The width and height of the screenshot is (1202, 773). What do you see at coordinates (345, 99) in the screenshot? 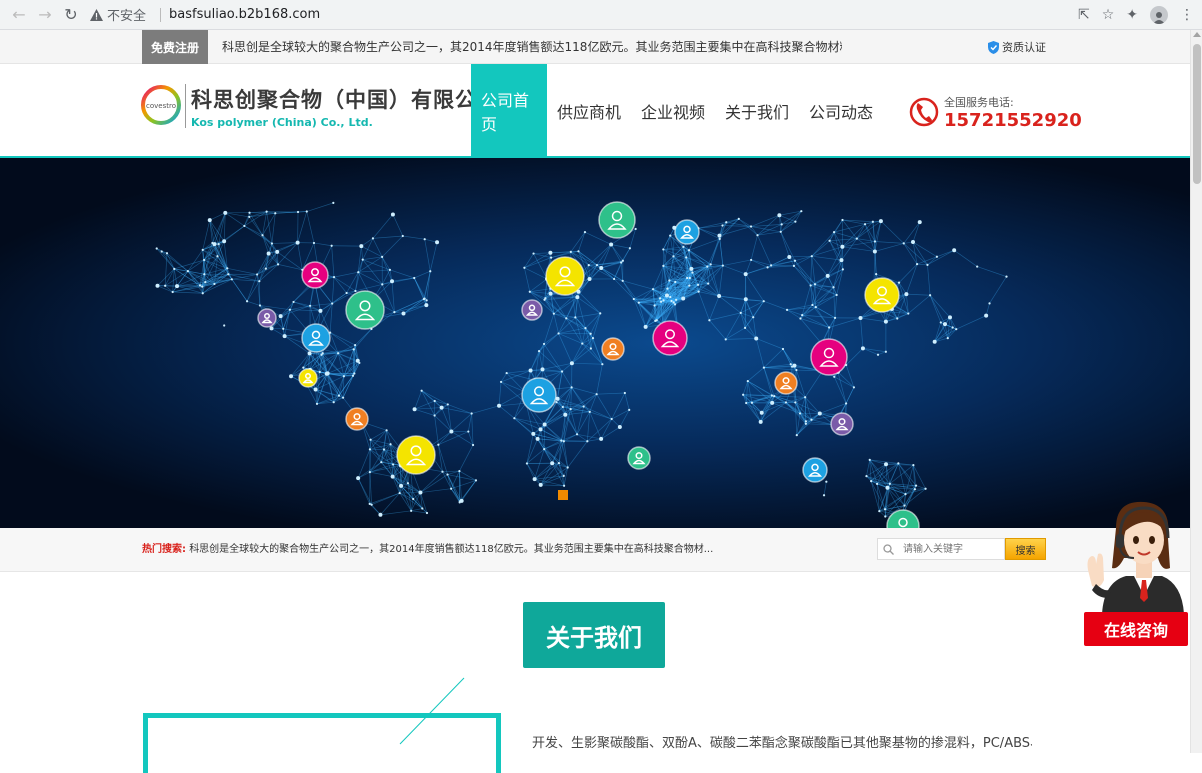
I see `company-name-cn: 科思创聚合物（中国）有限公司` at bounding box center [345, 99].